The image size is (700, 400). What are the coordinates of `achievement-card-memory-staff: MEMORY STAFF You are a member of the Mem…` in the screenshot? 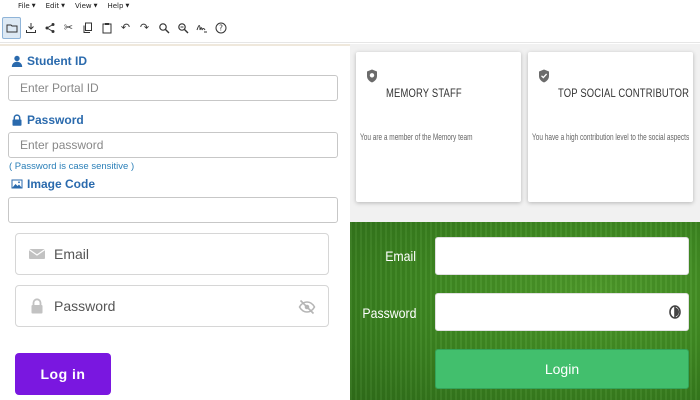 It's located at (438, 127).